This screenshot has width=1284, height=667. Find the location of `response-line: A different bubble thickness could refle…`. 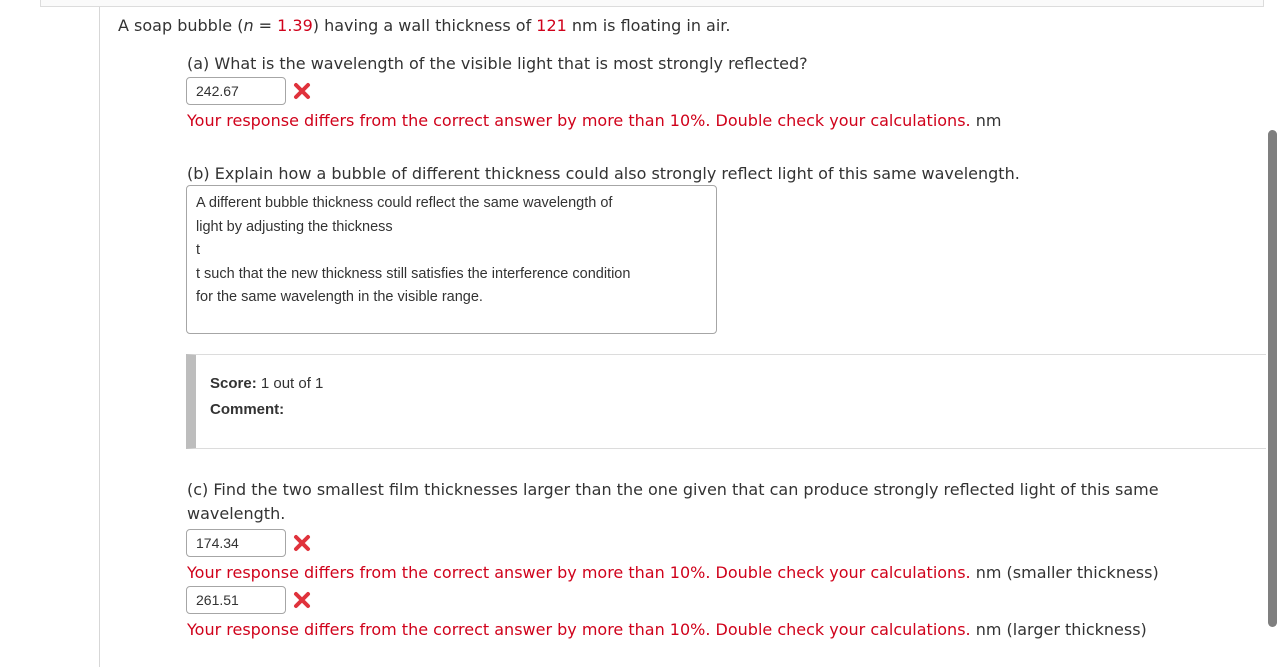

response-line: A different bubble thickness could refle… is located at coordinates (404, 203).